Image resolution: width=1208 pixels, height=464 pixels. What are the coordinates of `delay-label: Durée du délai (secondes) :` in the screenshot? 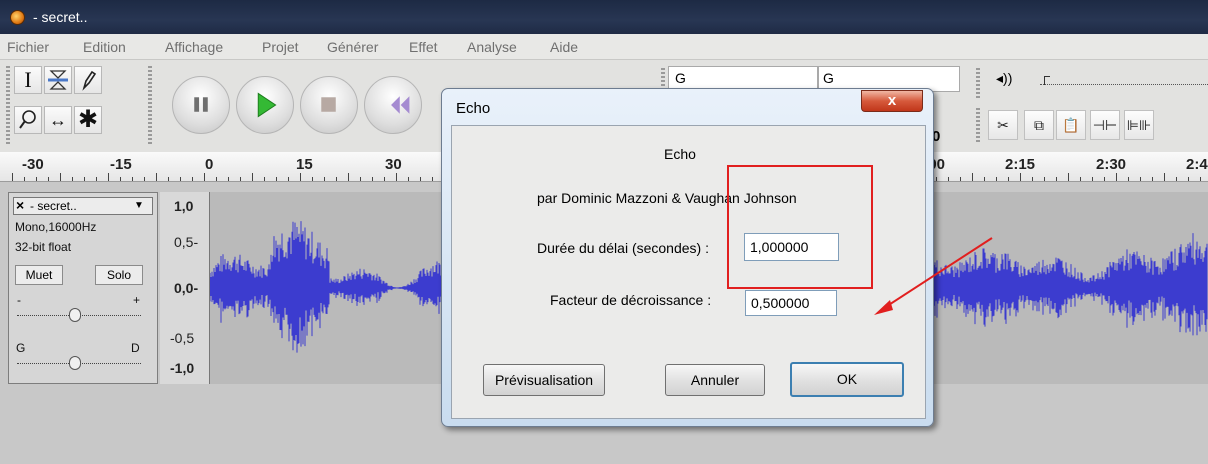 It's located at (623, 248).